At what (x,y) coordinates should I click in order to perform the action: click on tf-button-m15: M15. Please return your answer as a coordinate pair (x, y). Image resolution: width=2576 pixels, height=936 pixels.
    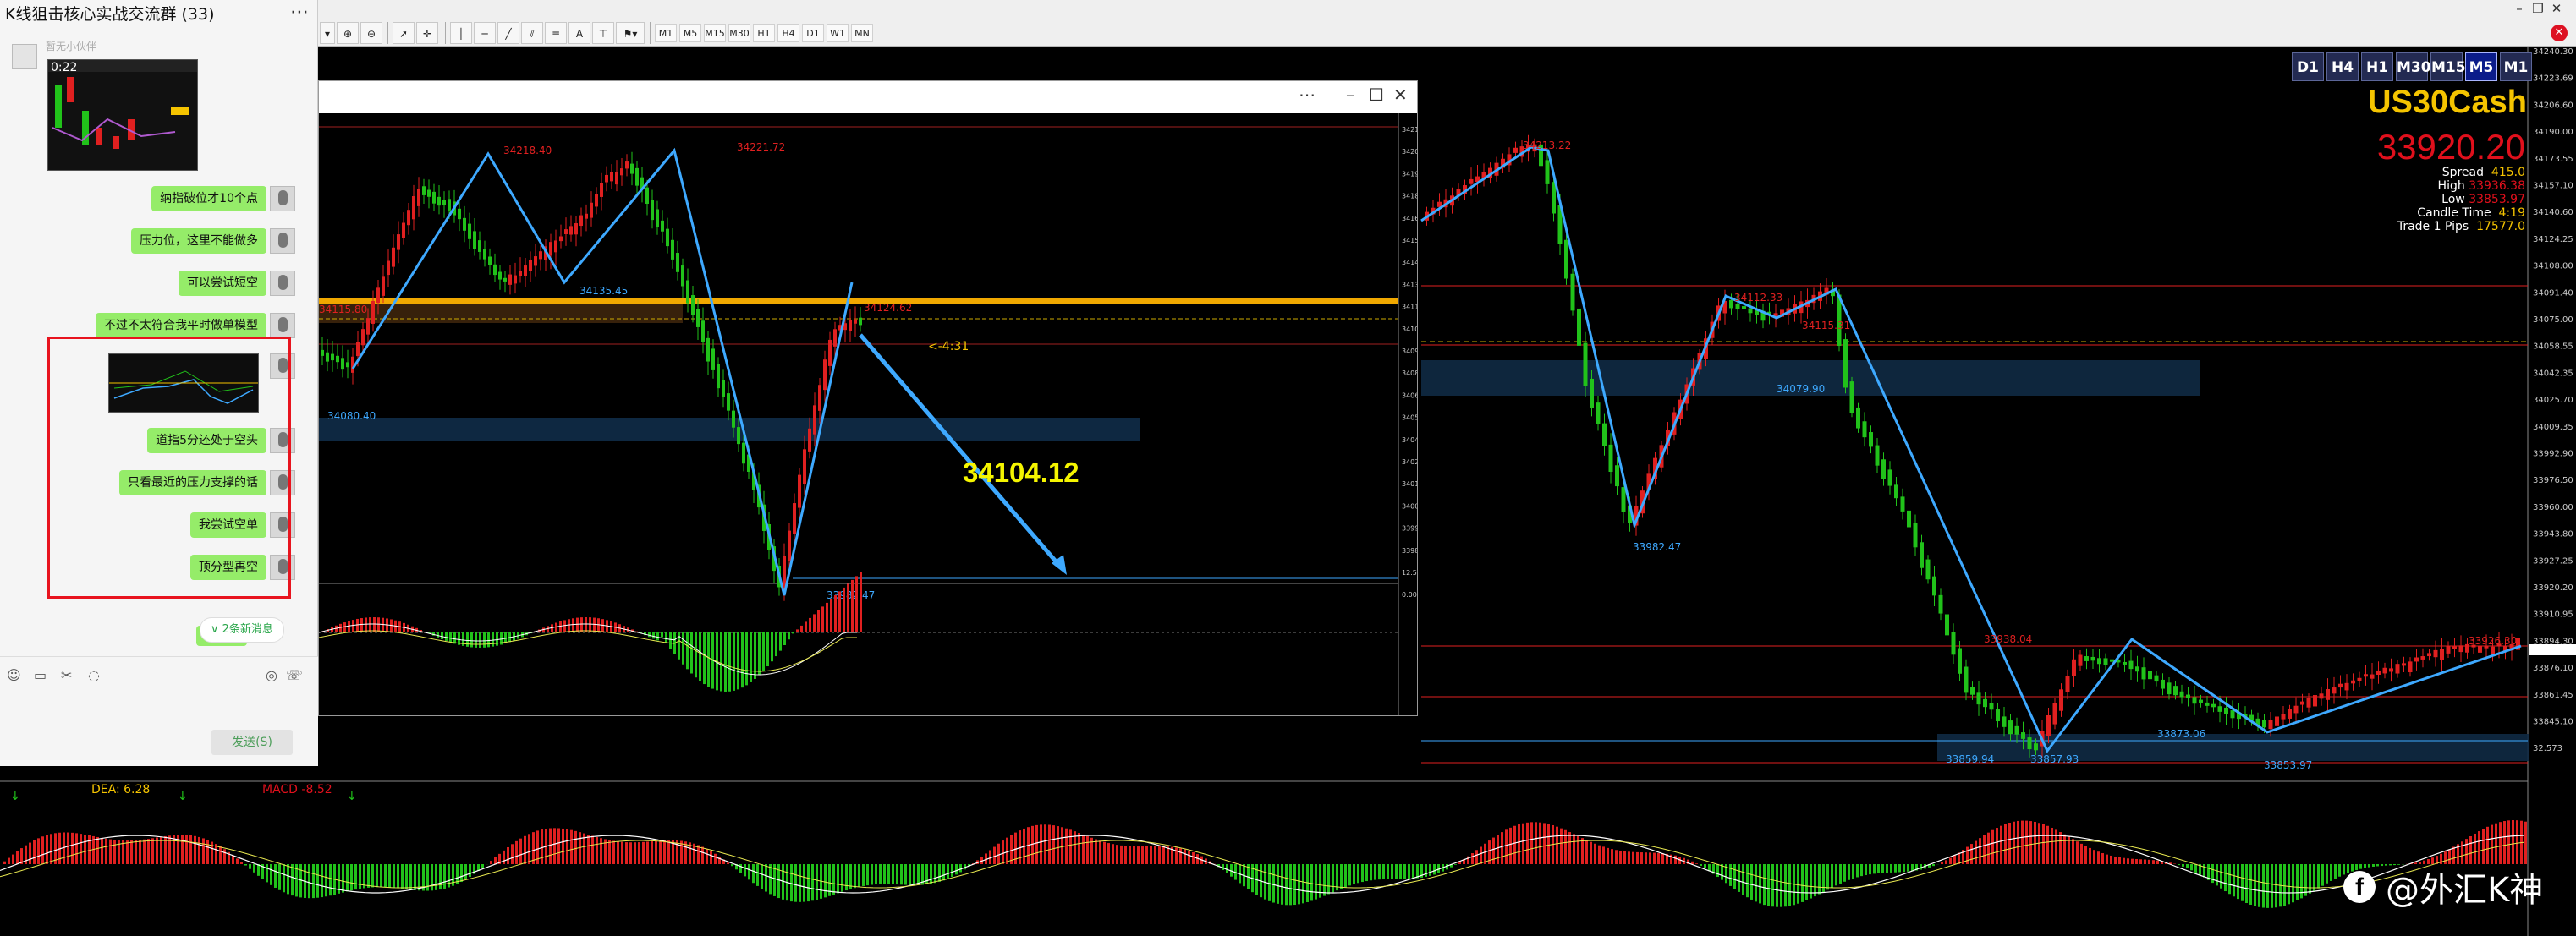
    Looking at the image, I should click on (2448, 67).